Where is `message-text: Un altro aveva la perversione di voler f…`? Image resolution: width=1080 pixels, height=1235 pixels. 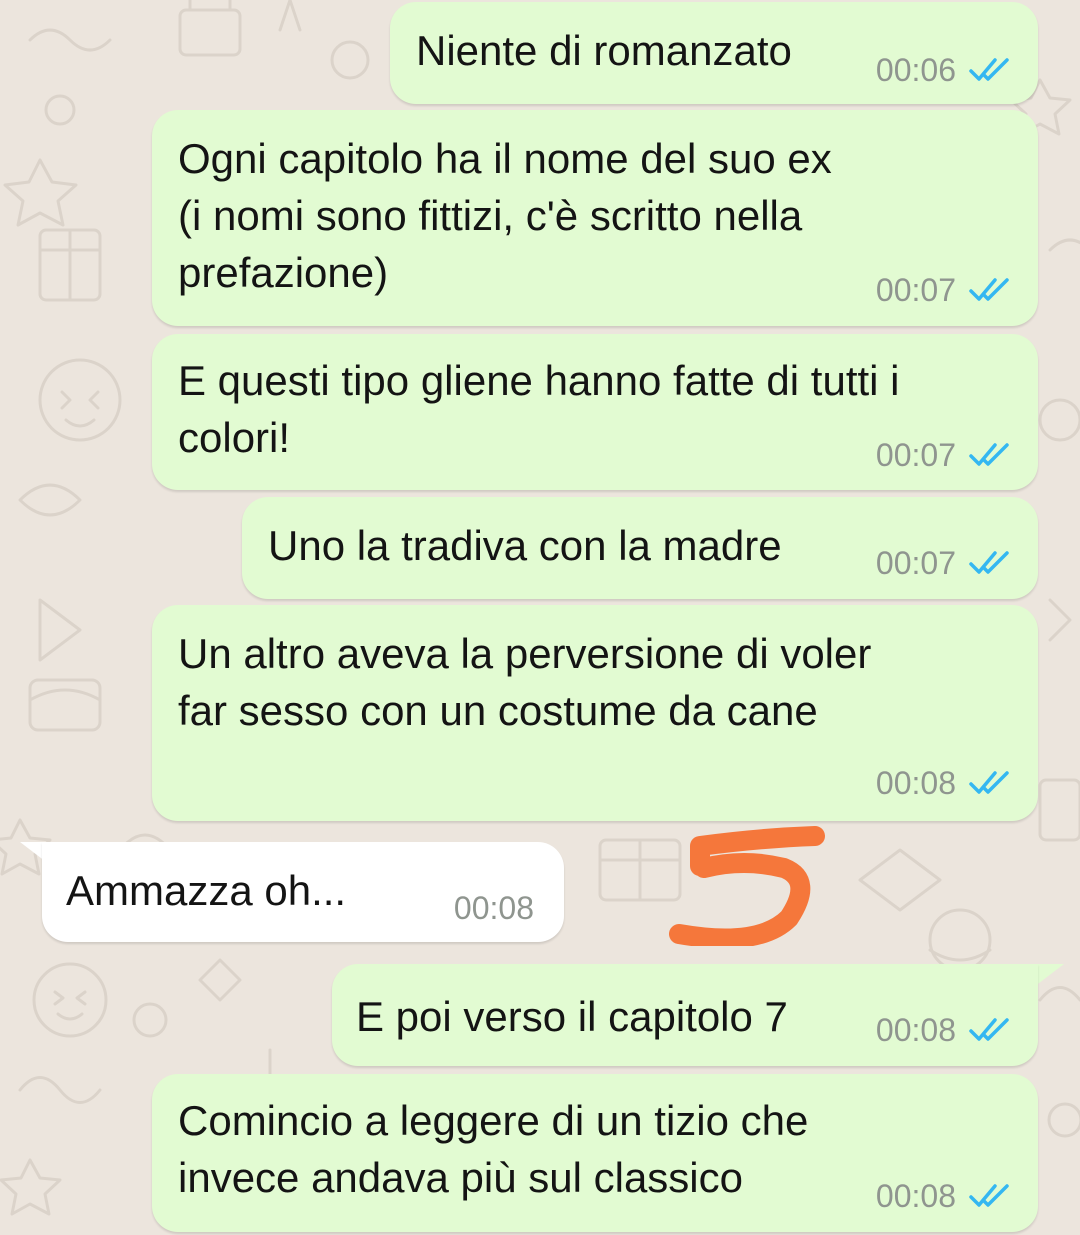
message-text: Un altro aveva la perversione di voler f… is located at coordinates (525, 682).